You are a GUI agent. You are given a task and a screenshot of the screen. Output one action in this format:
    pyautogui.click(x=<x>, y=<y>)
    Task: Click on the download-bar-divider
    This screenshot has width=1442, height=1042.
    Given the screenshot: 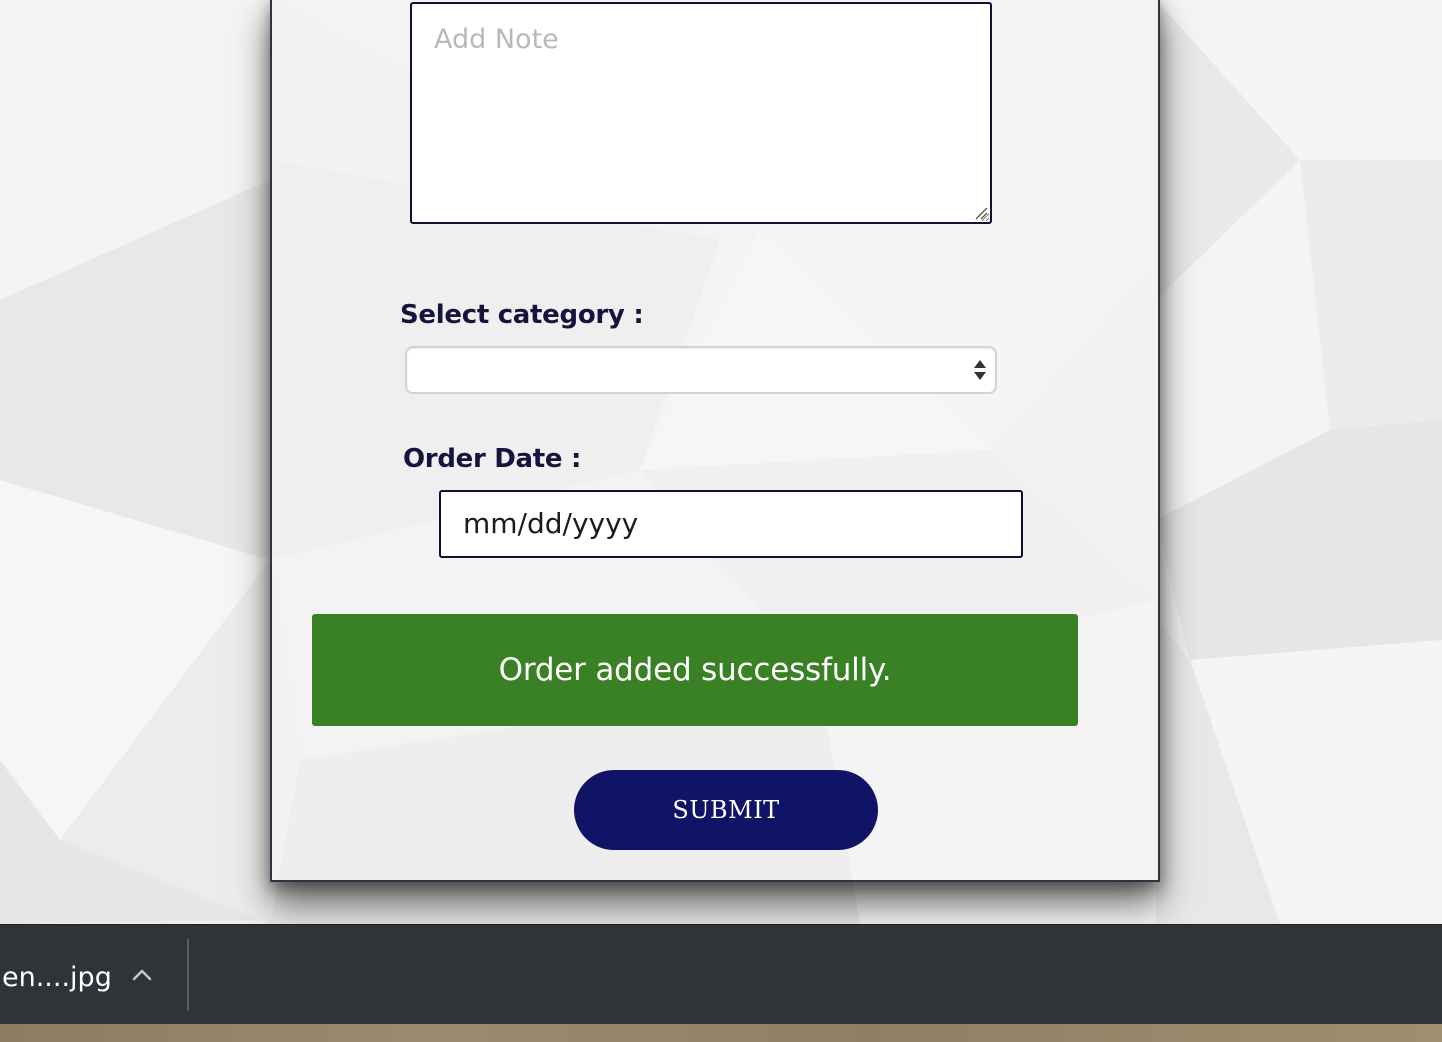 What is the action you would take?
    pyautogui.click(x=188, y=975)
    